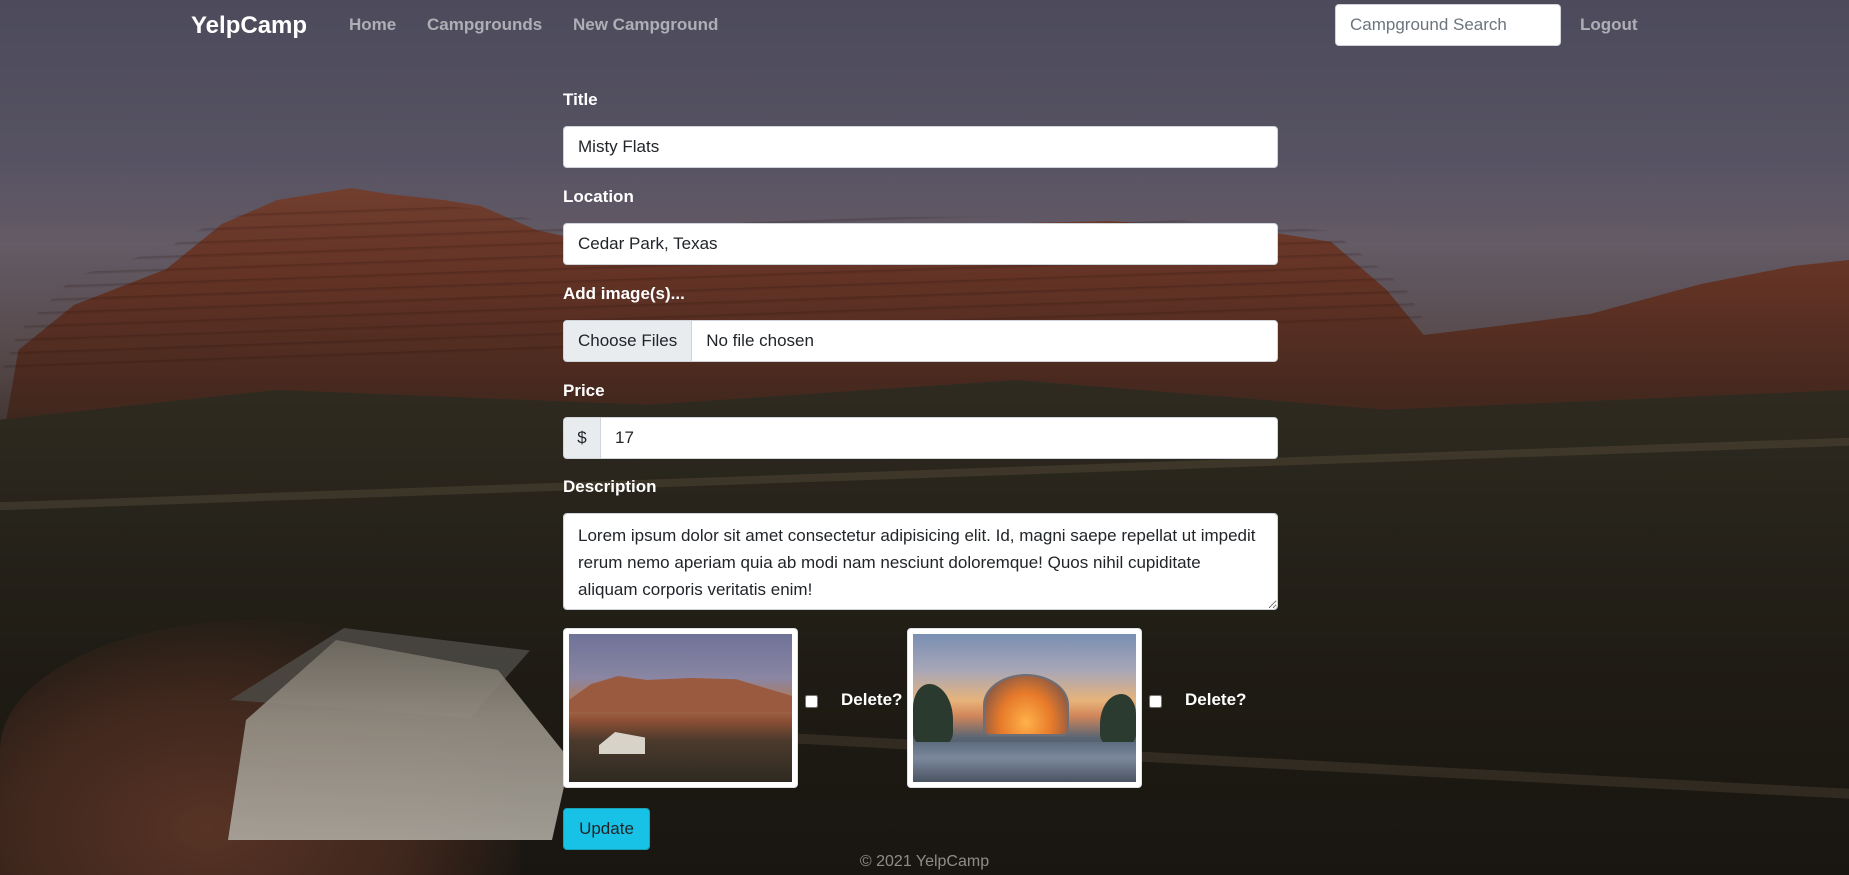  Describe the element at coordinates (598, 196) in the screenshot. I see `location-label: Location` at that location.